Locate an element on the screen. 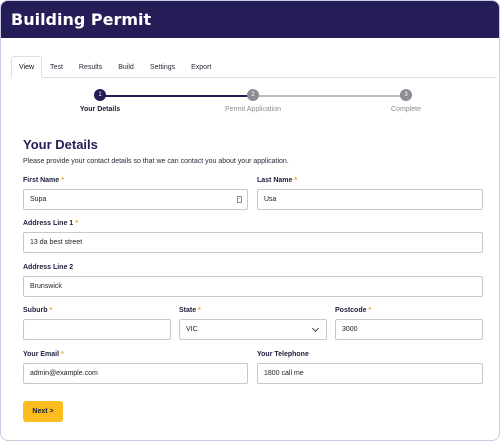 The width and height of the screenshot is (500, 441). step-label: Permit Application is located at coordinates (253, 109).